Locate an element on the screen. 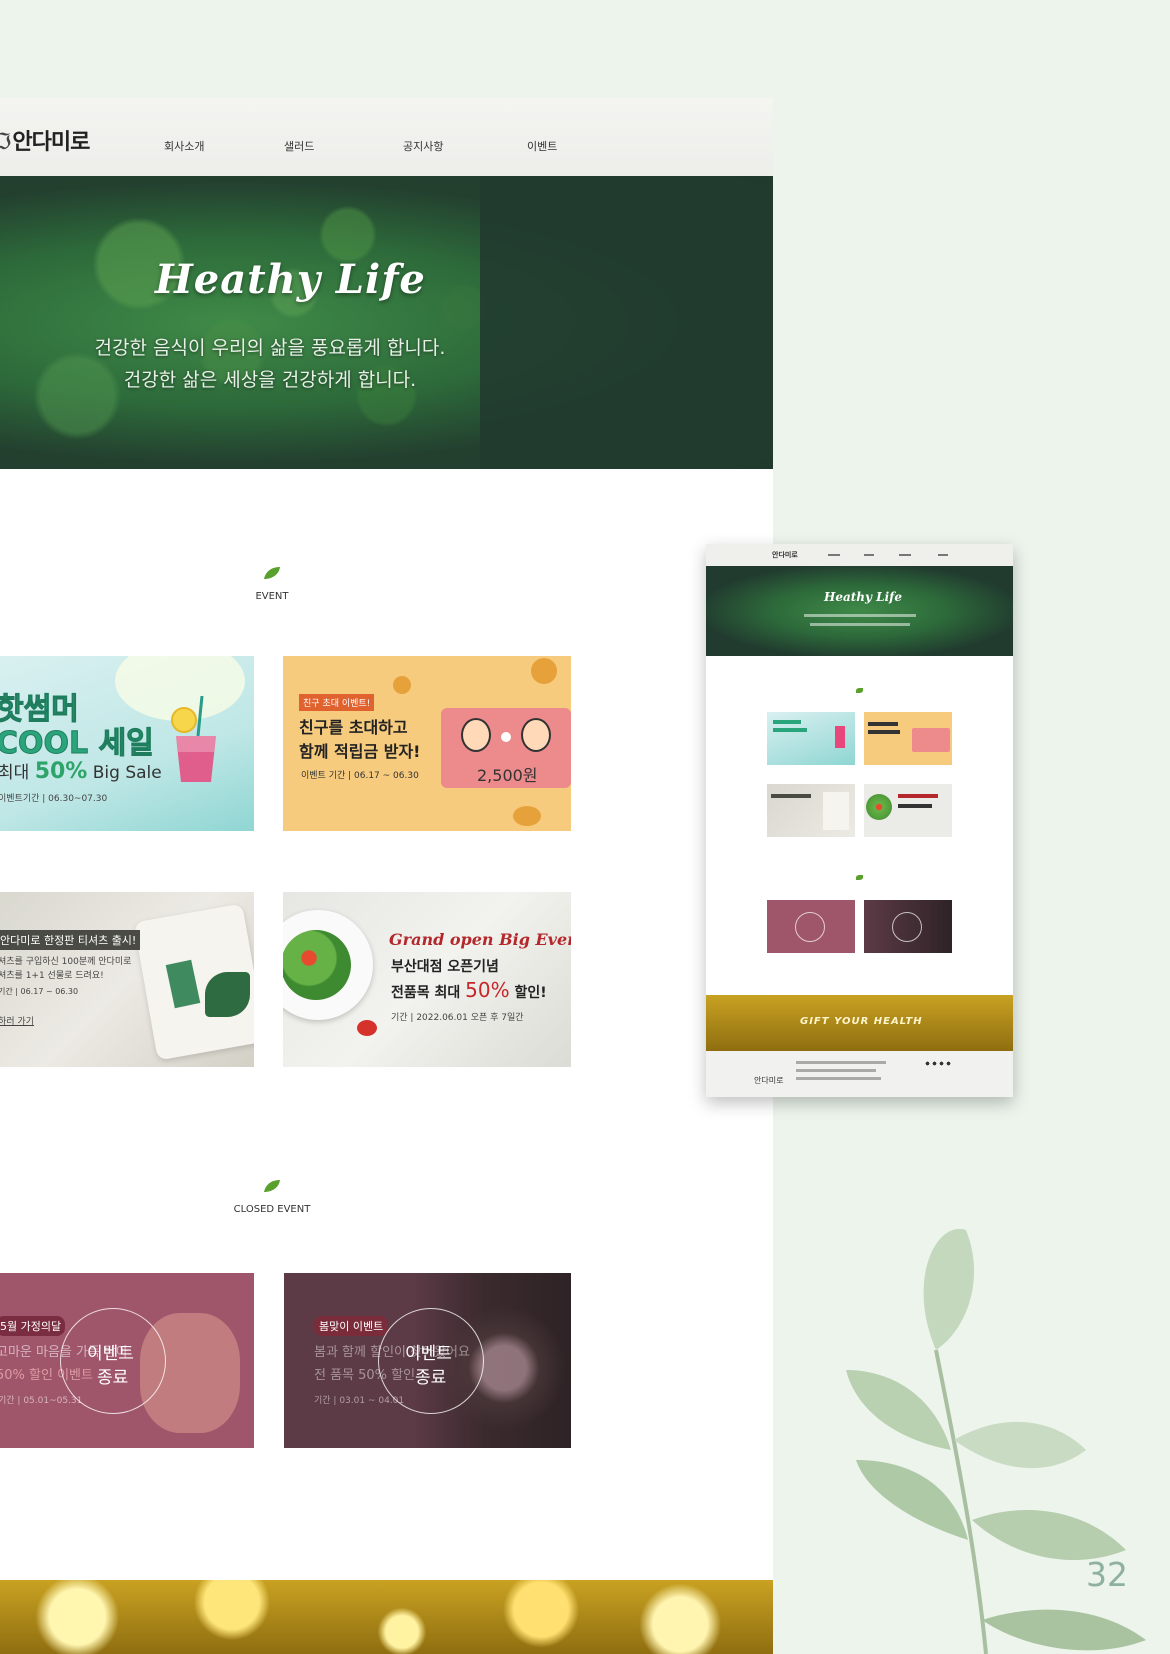 This screenshot has height=1654, width=1170. invite-headline-2: 함께 적립금 받자! is located at coordinates (360, 751).